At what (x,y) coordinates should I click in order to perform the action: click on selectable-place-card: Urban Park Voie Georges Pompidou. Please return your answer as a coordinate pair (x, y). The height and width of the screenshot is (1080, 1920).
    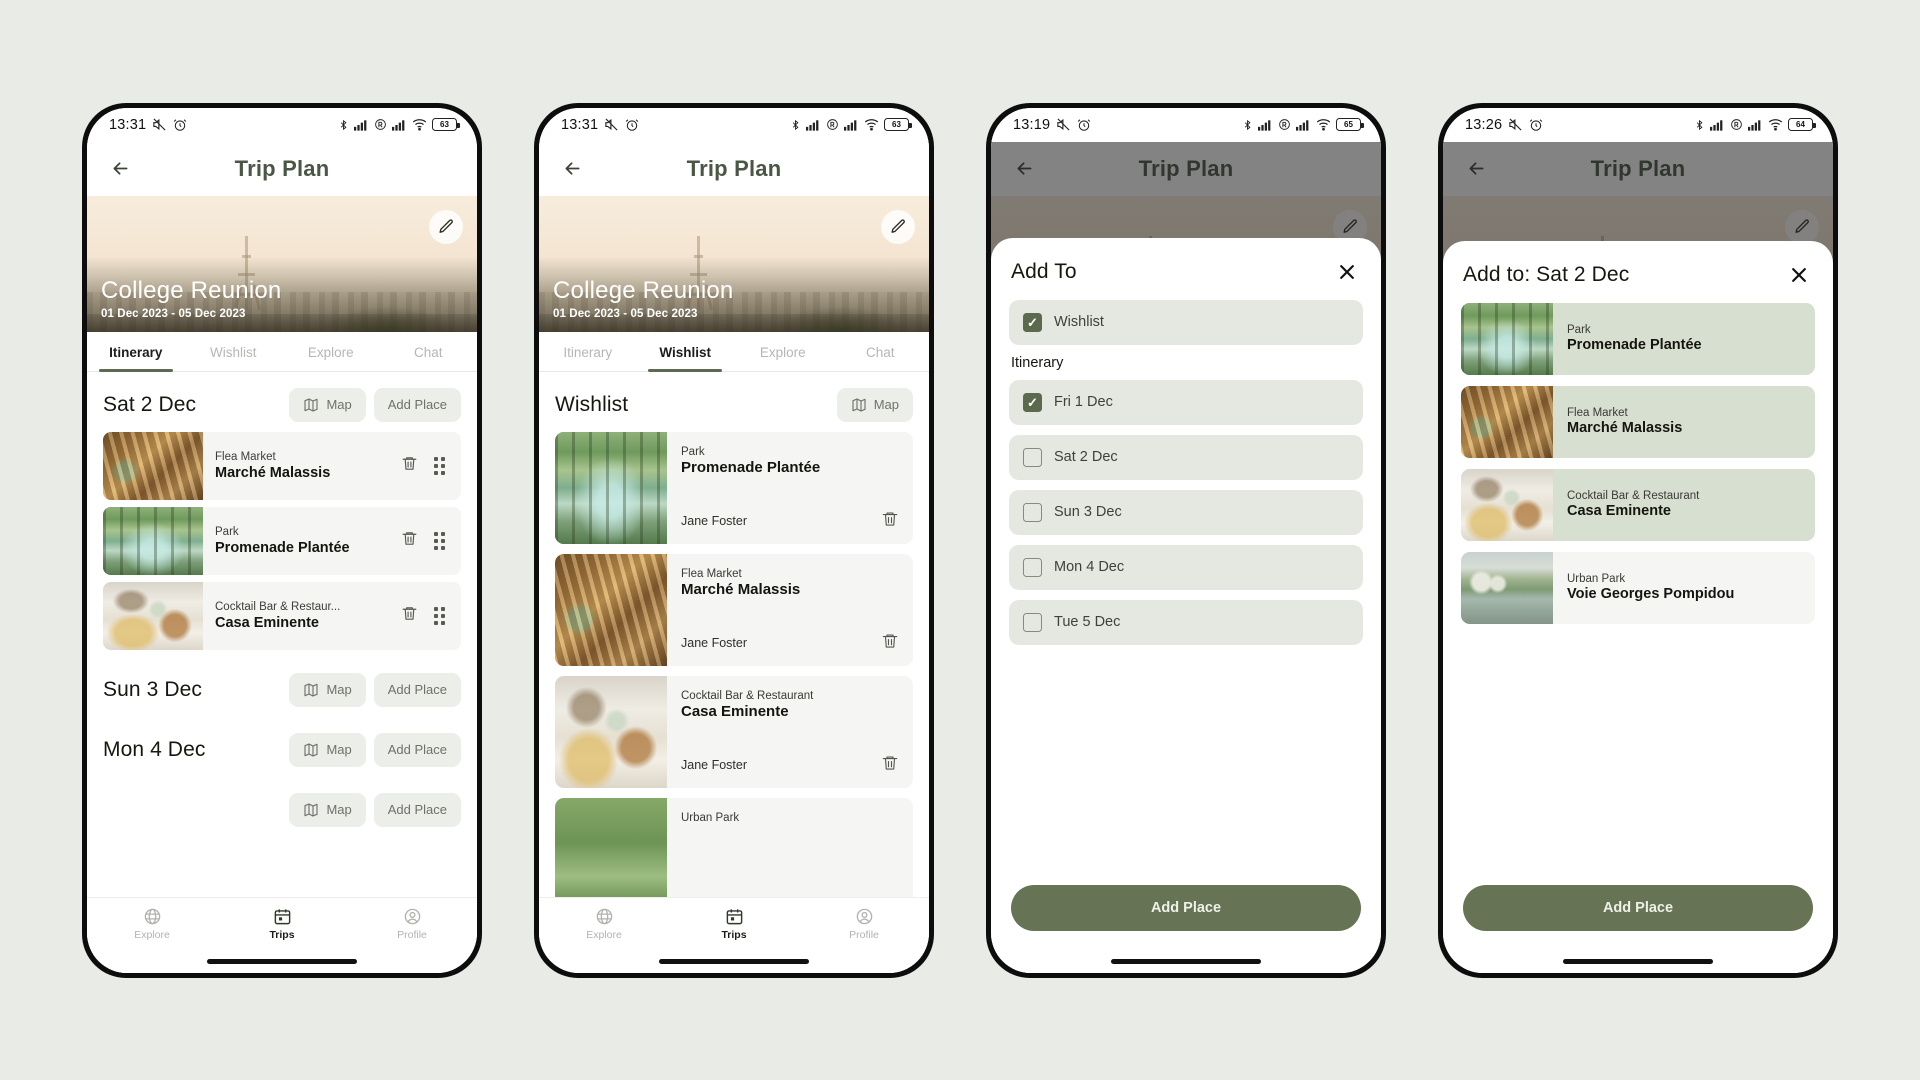
    Looking at the image, I should click on (1638, 587).